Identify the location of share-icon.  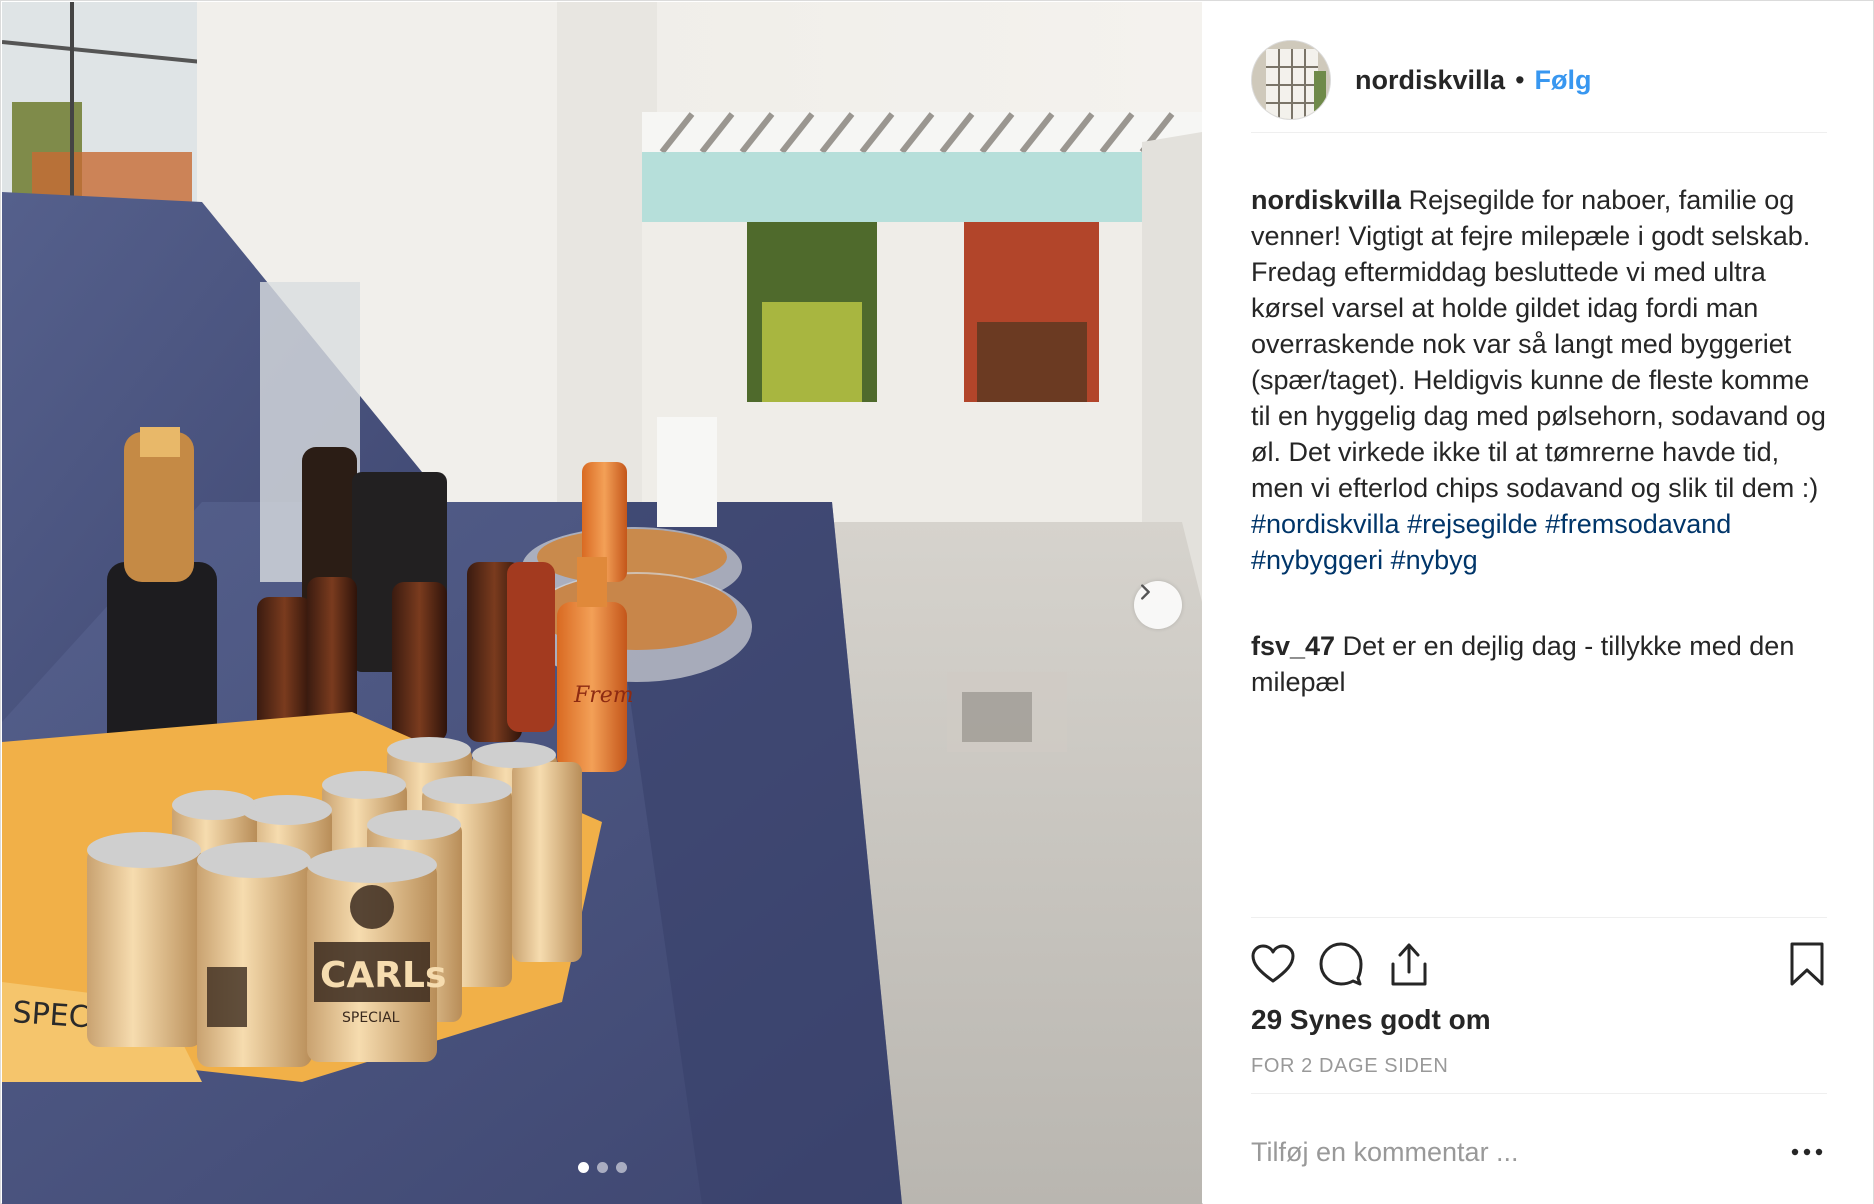
(1409, 964).